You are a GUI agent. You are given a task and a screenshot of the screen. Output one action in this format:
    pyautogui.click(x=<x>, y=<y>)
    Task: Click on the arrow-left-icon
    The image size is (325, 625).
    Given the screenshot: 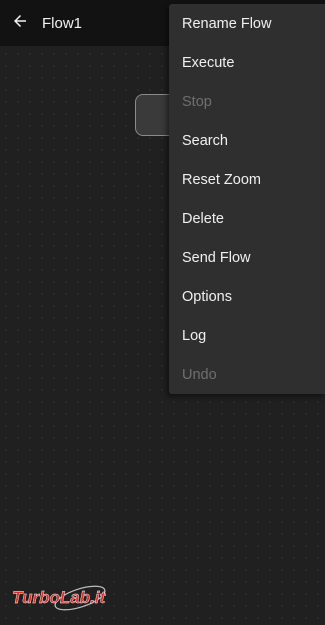 What is the action you would take?
    pyautogui.click(x=20, y=23)
    